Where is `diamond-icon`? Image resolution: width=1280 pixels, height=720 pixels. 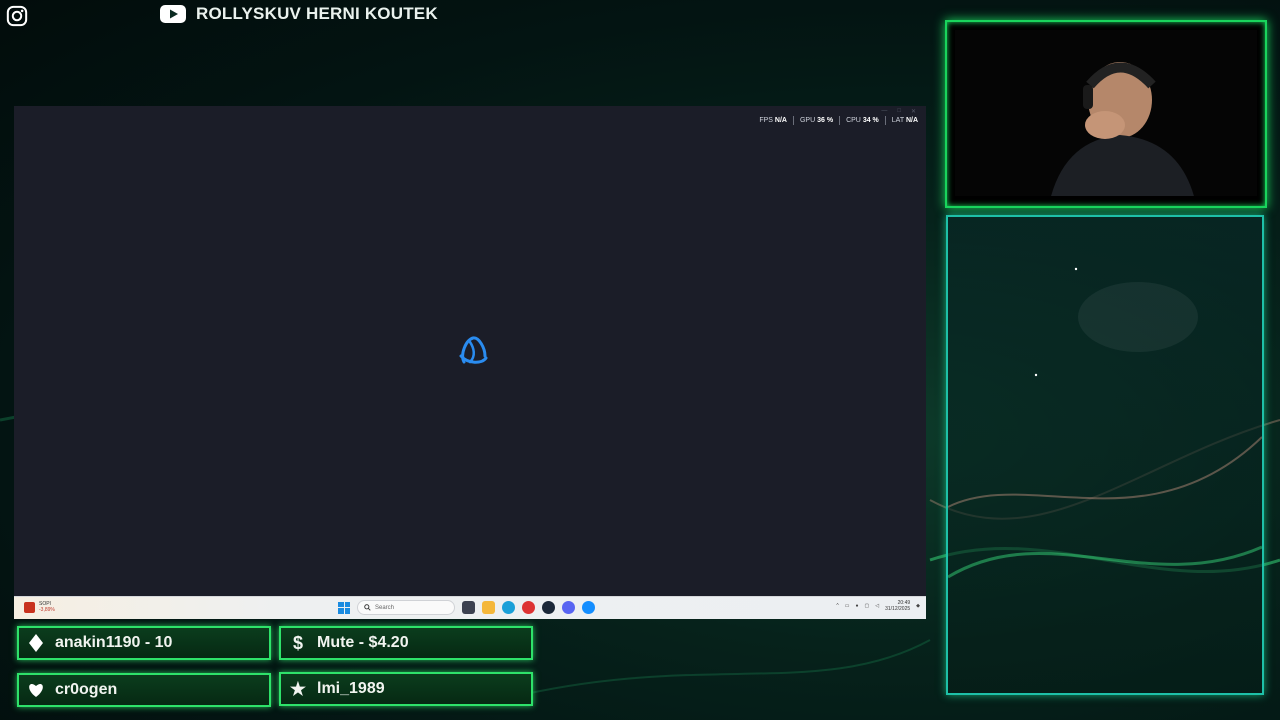
diamond-icon is located at coordinates (36, 643).